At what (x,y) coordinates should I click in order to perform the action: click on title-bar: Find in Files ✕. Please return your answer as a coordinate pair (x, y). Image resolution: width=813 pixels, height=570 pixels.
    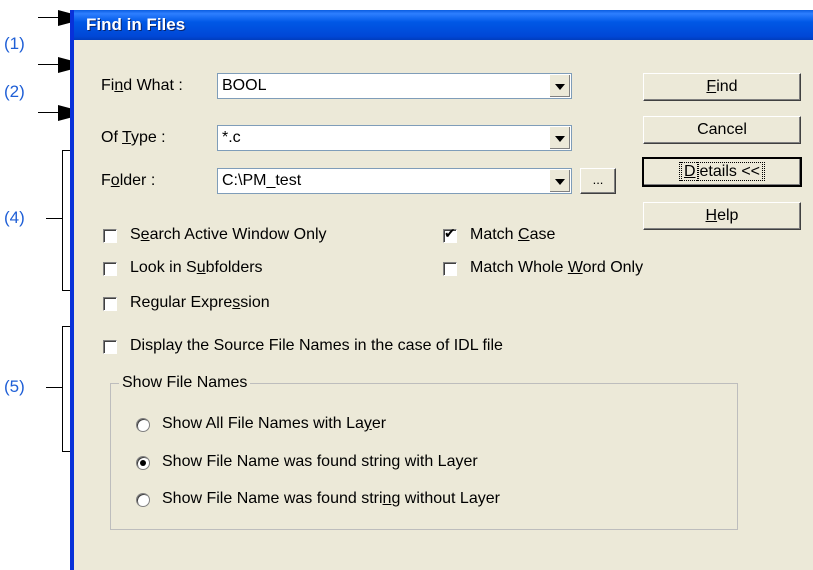
    Looking at the image, I should click on (443, 25).